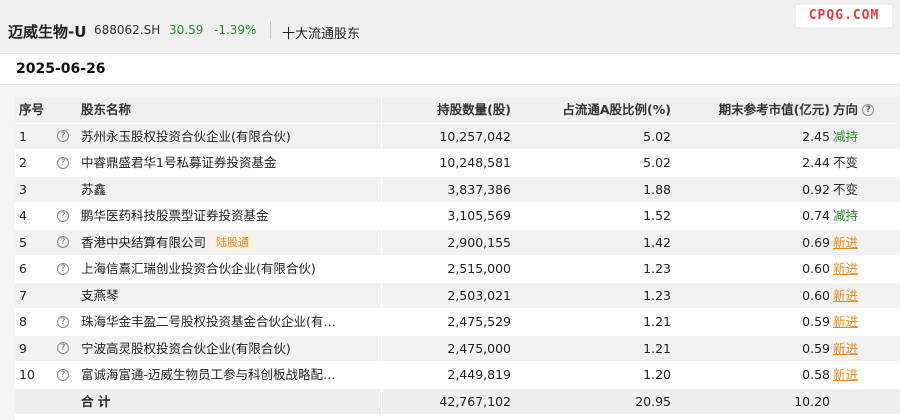 The image size is (900, 420). What do you see at coordinates (23, 321) in the screenshot?
I see `row-index: 8` at bounding box center [23, 321].